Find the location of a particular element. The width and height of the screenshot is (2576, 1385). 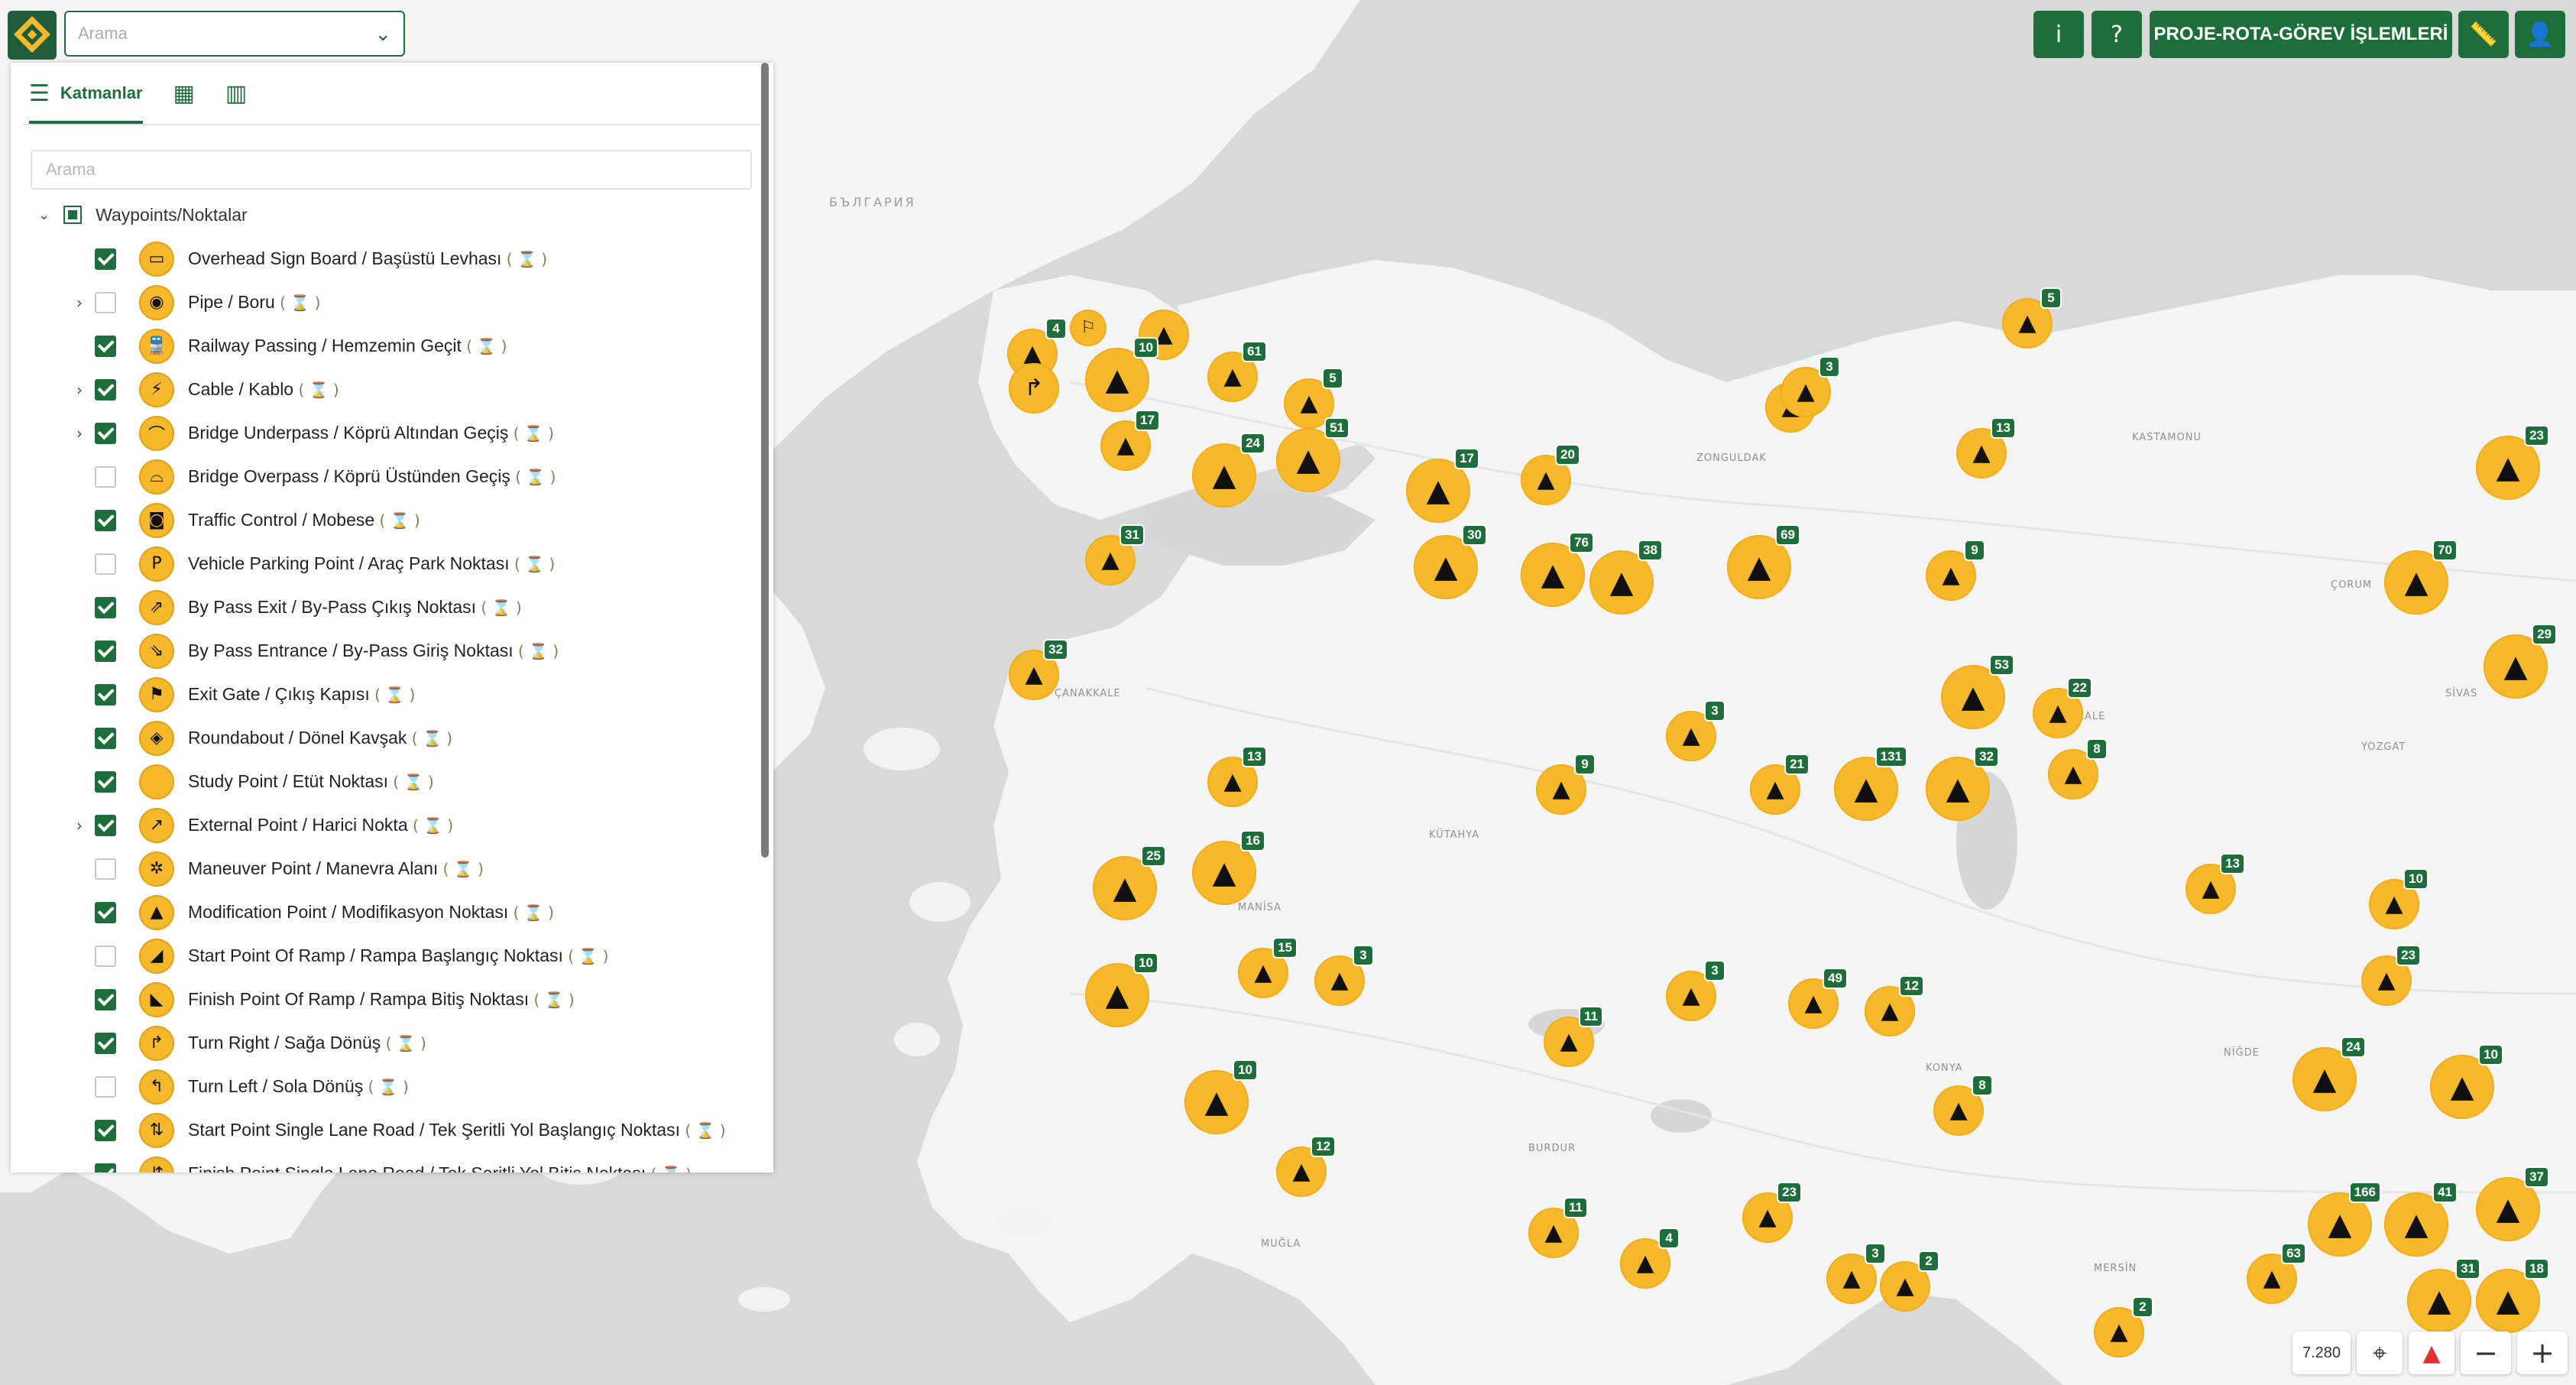

map-marker: ▲ 11 is located at coordinates (1558, 1227).